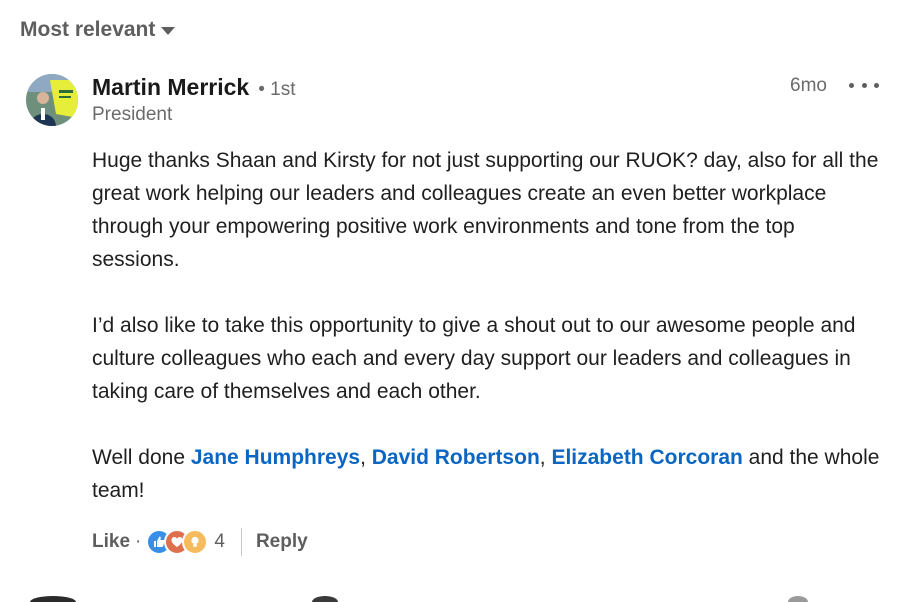  I want to click on comment-actions: Like · 4 Reply, so click(200, 542).